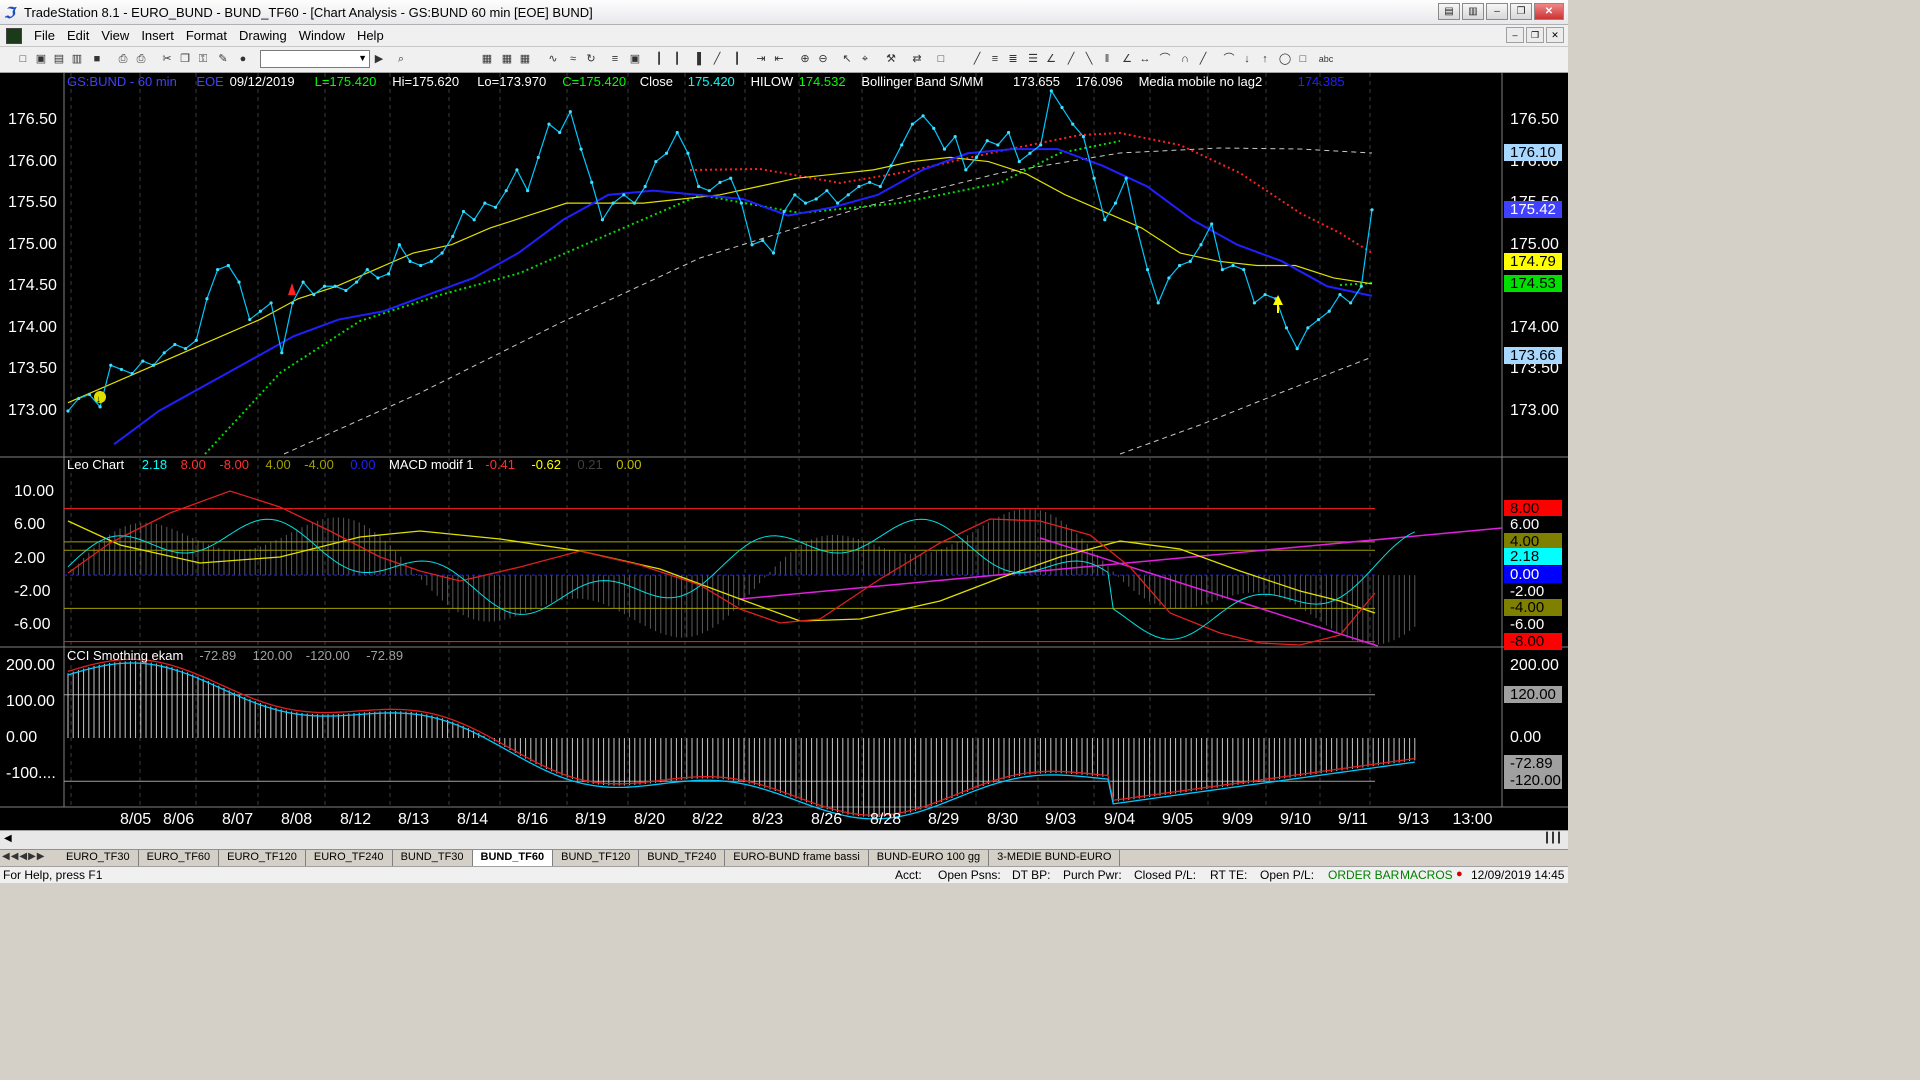  I want to click on zoom-out-icon: ⊖, so click(823, 59).